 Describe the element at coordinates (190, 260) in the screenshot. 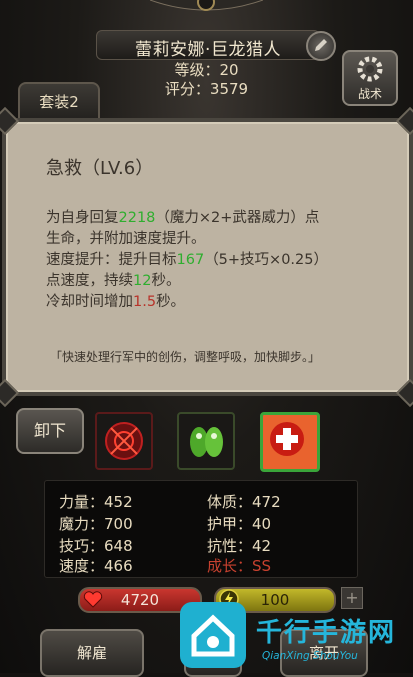

I see `speed-value: 167` at that location.